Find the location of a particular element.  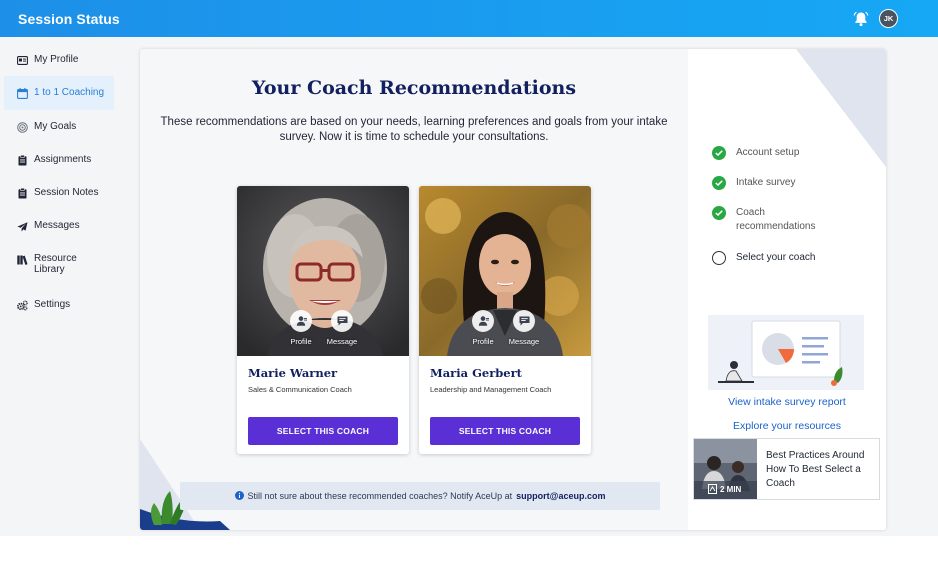

video-duration: 2 MIN is located at coordinates (724, 489).